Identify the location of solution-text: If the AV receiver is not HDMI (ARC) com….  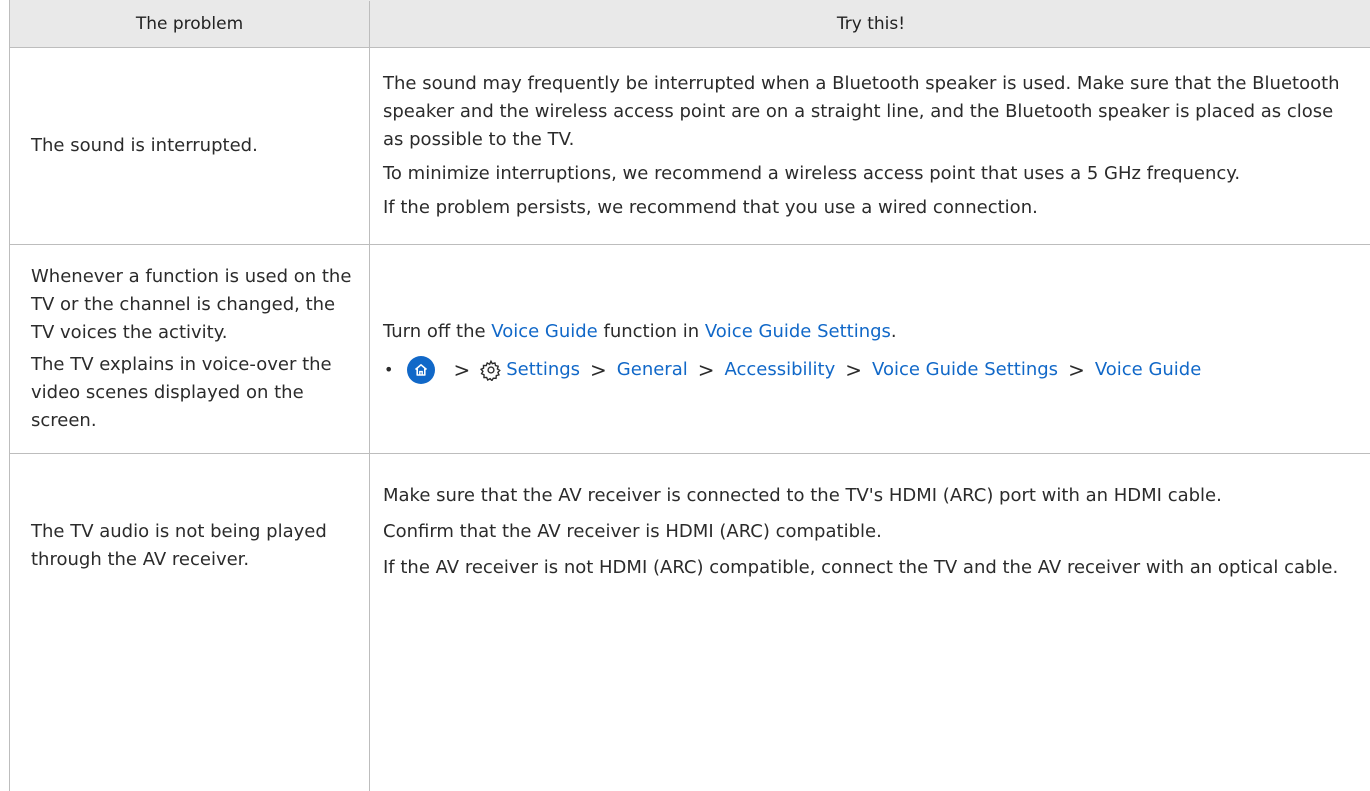
(861, 567).